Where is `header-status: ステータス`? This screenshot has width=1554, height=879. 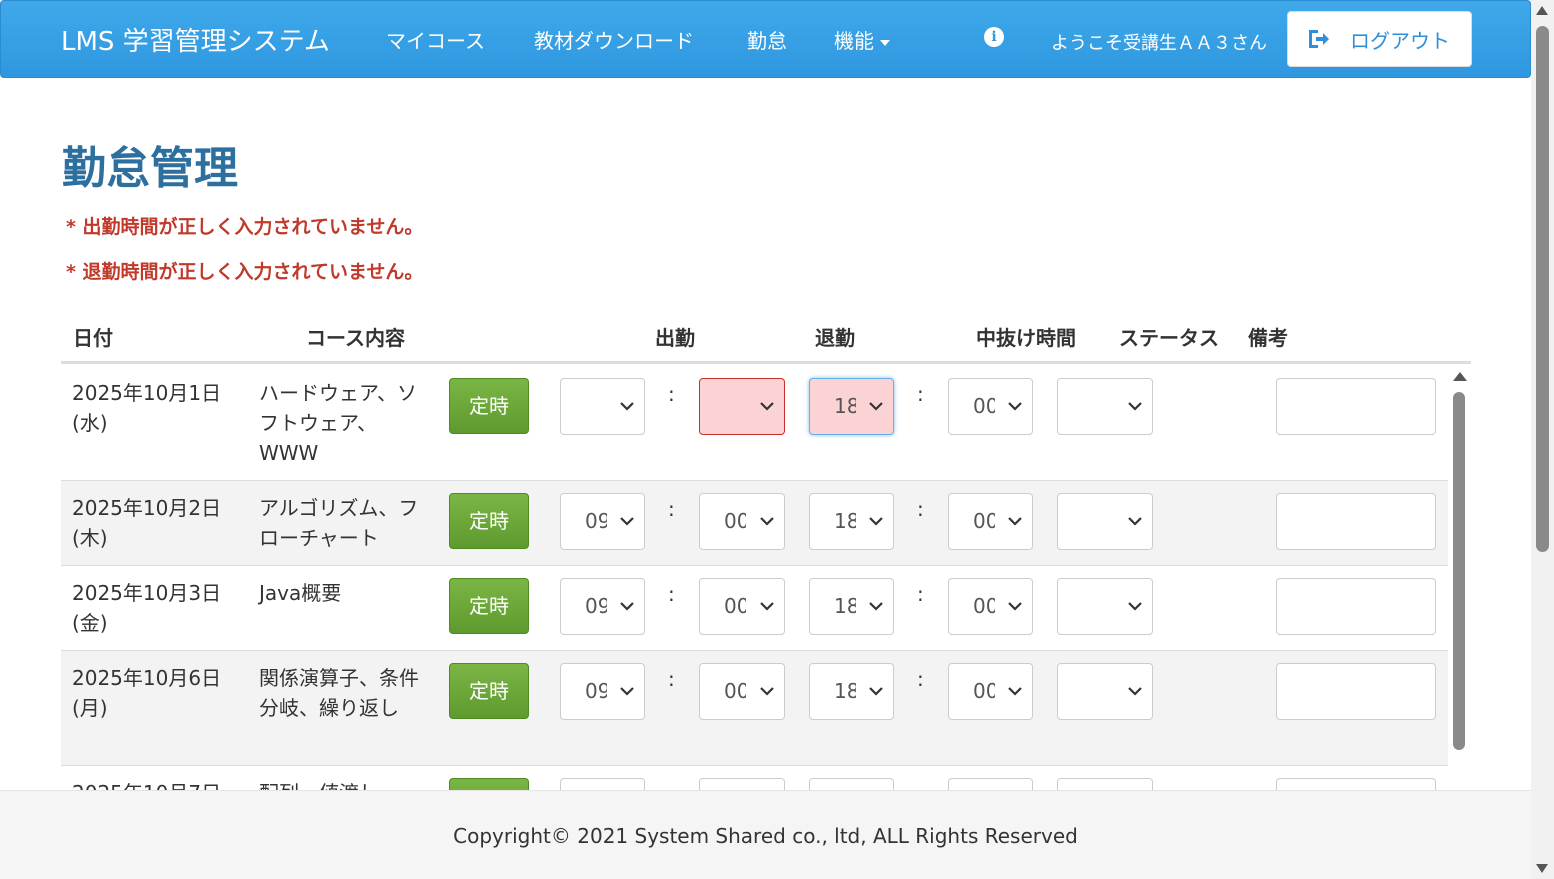
header-status: ステータス is located at coordinates (1169, 338).